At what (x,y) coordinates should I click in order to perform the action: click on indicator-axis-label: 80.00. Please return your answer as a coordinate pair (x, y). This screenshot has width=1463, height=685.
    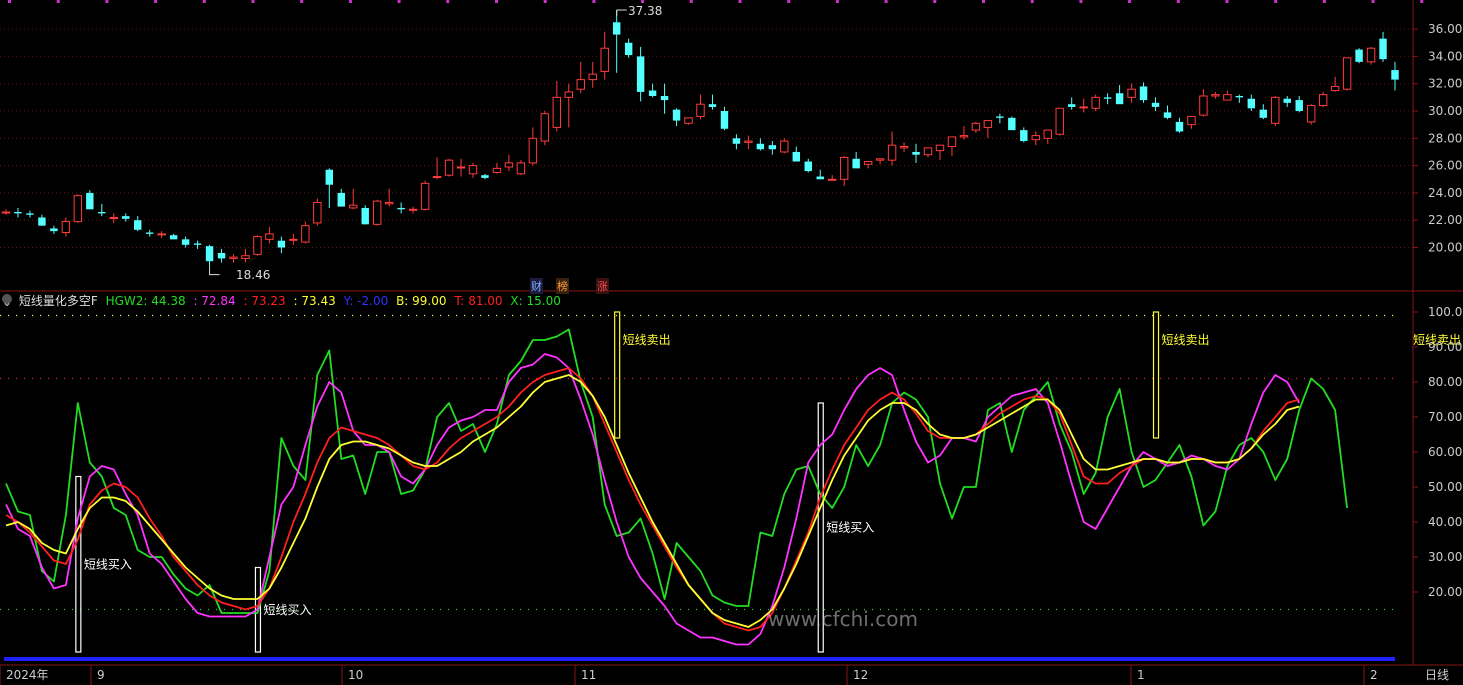
    Looking at the image, I should click on (1445, 382).